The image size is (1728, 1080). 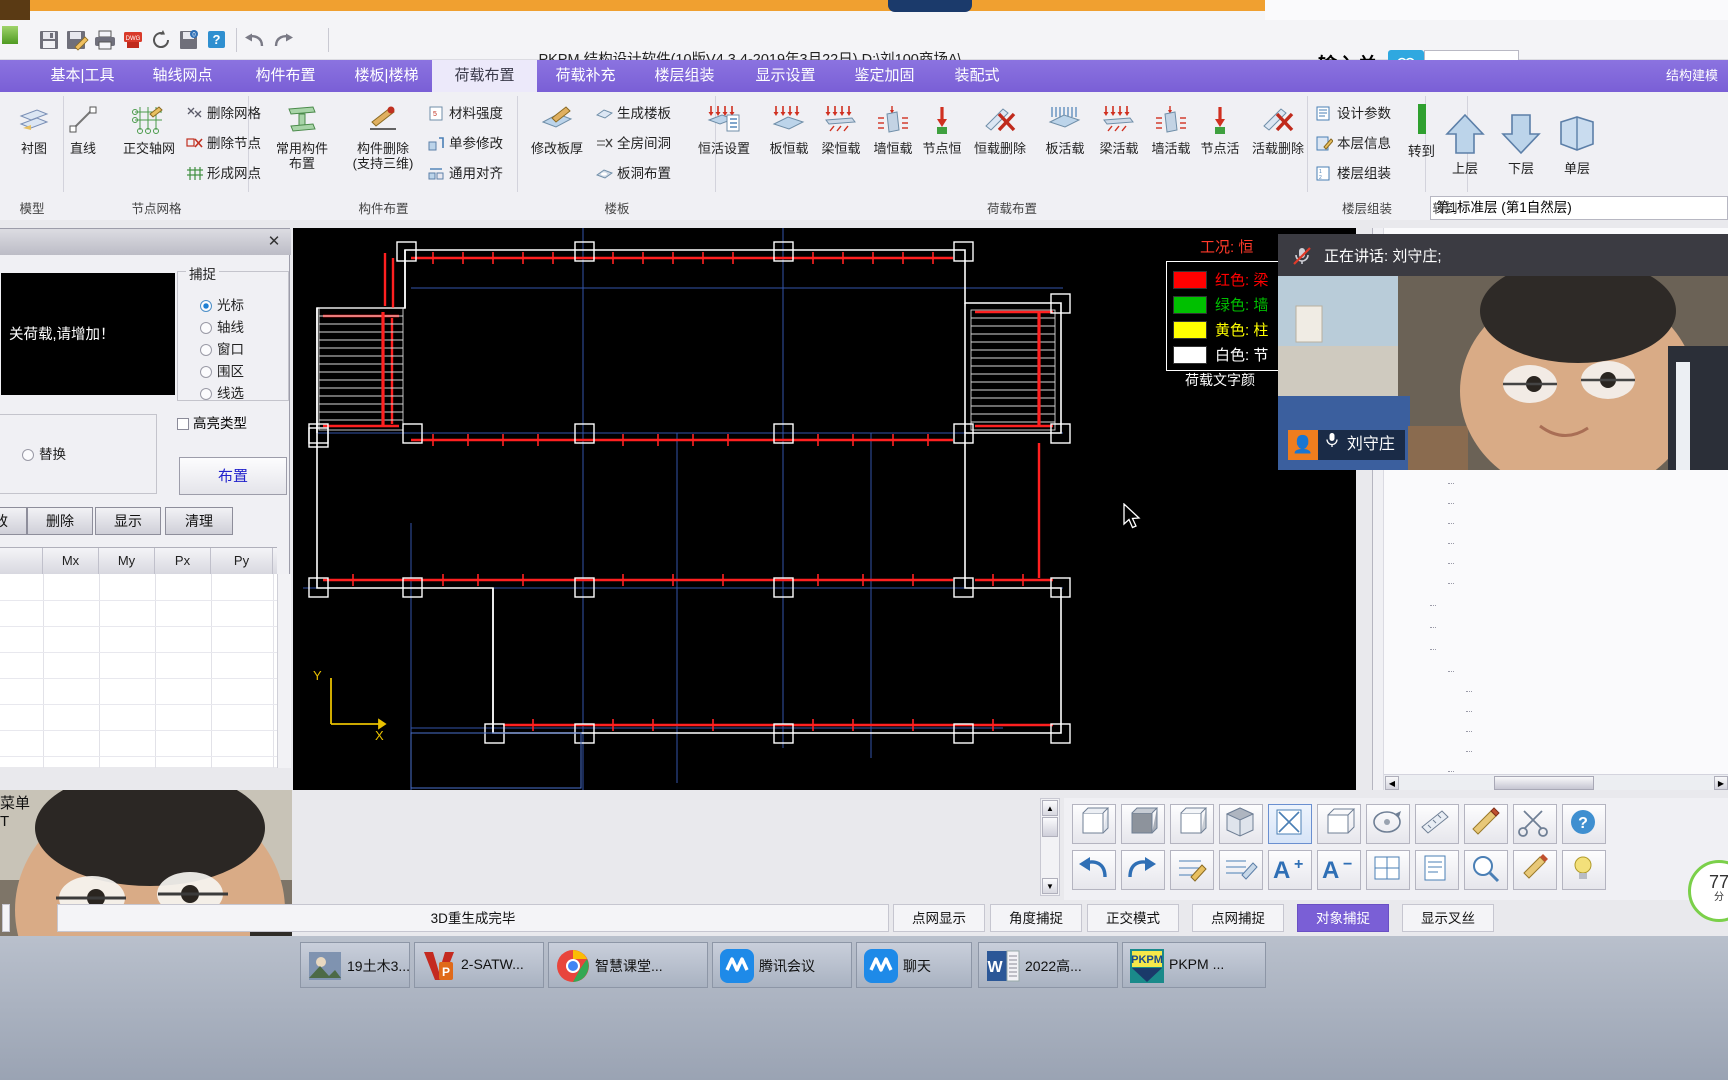 I want to click on capture-radio-2: 窗口, so click(x=222, y=348).